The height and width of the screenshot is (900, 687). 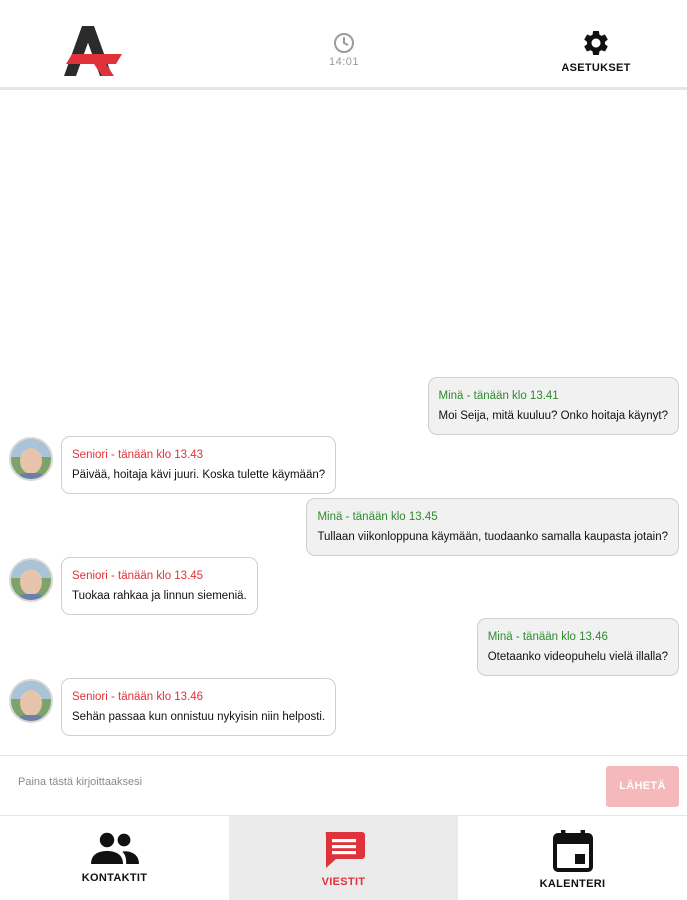 I want to click on nav-item-contacts: KONTAKTIT, so click(x=114, y=858).